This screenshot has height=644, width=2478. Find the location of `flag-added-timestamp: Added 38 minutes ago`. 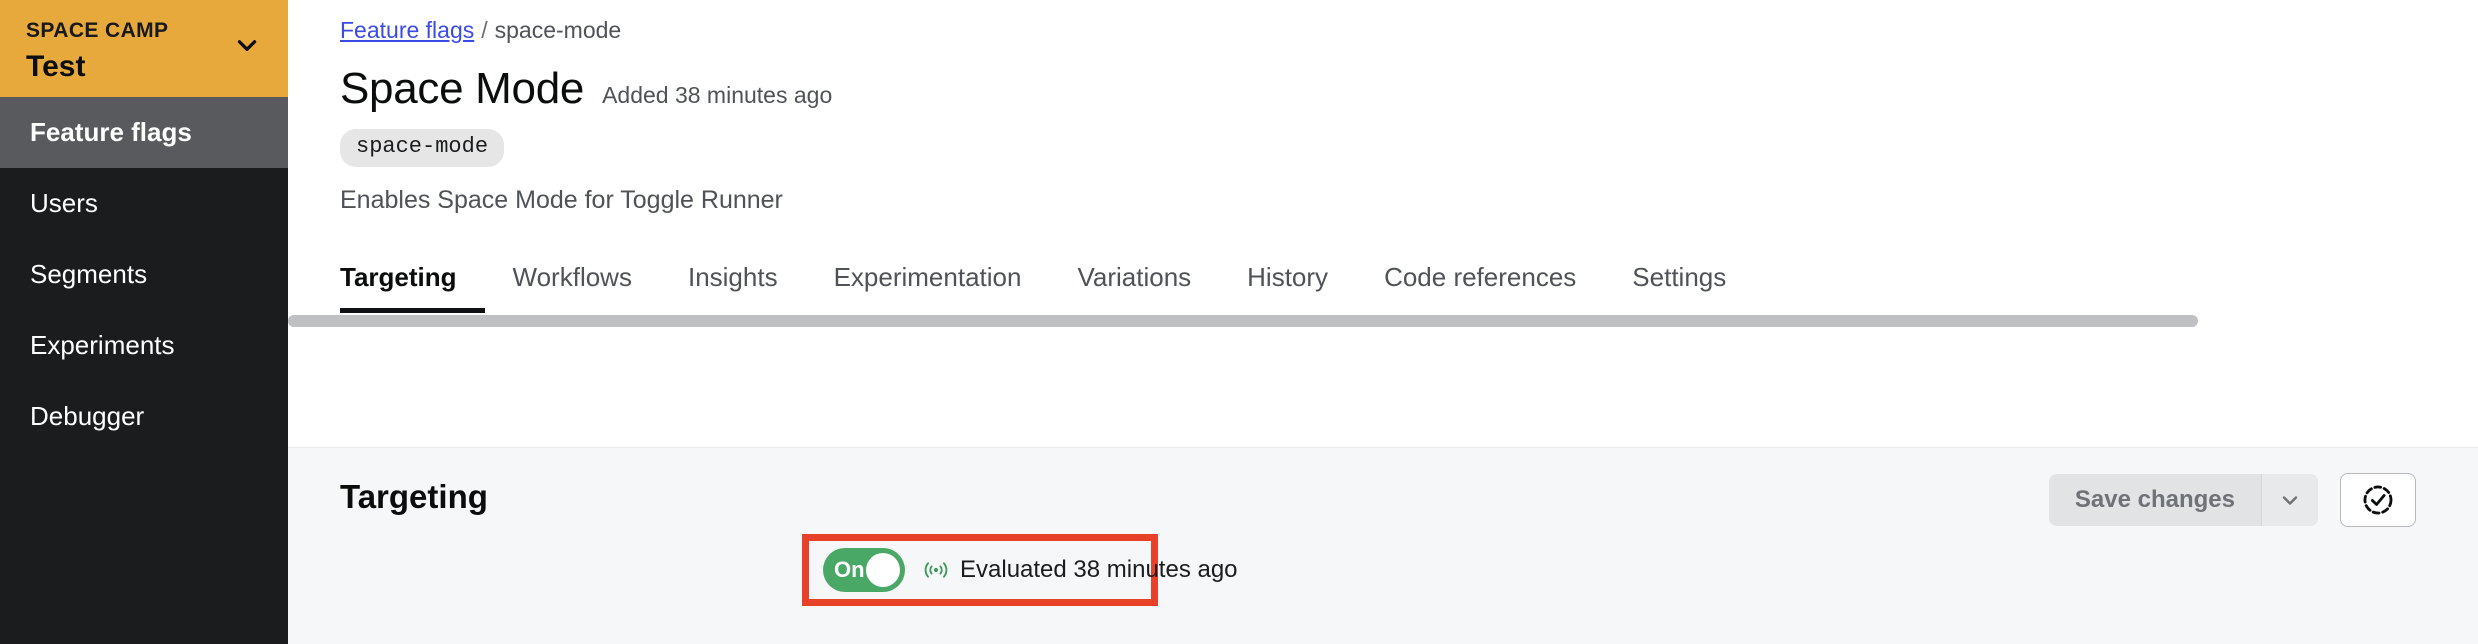

flag-added-timestamp: Added 38 minutes ago is located at coordinates (717, 95).